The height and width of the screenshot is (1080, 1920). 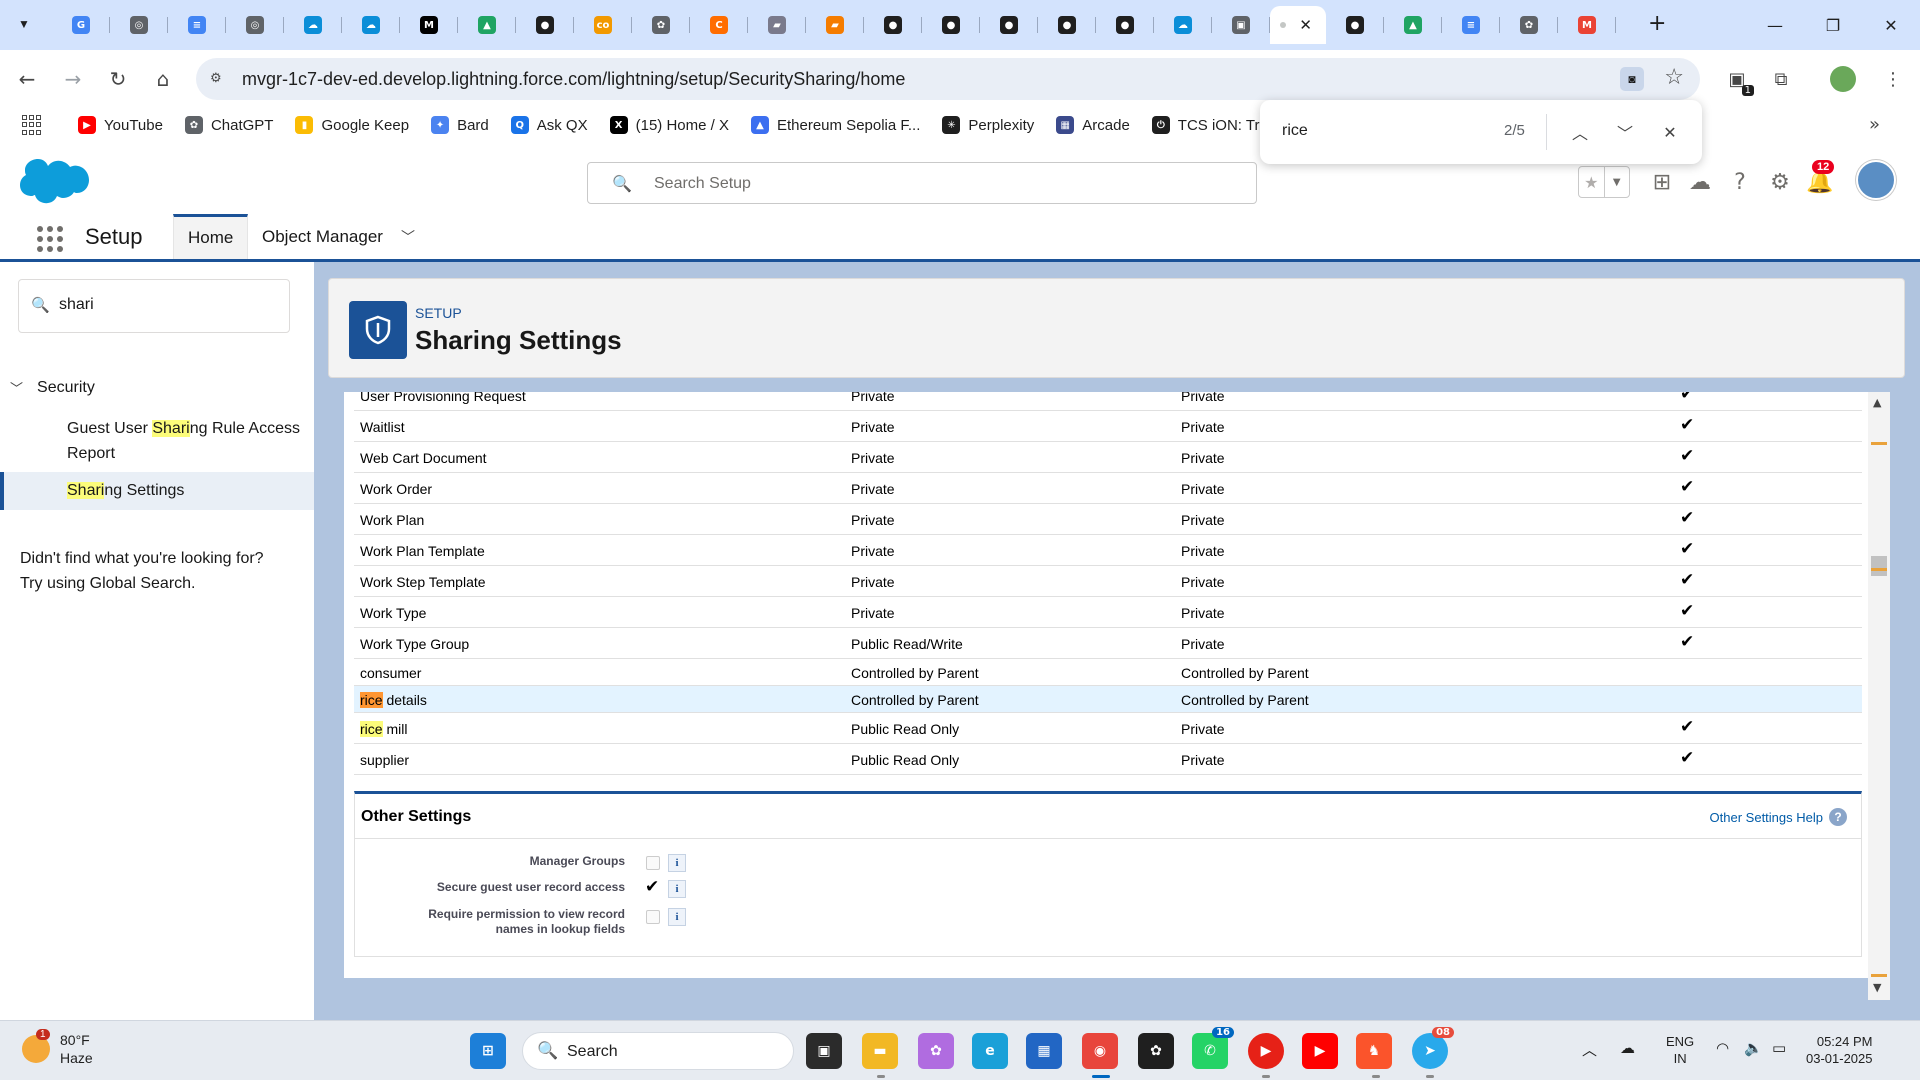 What do you see at coordinates (988, 125) in the screenshot?
I see `bookmark-item: ✳ Perplexity` at bounding box center [988, 125].